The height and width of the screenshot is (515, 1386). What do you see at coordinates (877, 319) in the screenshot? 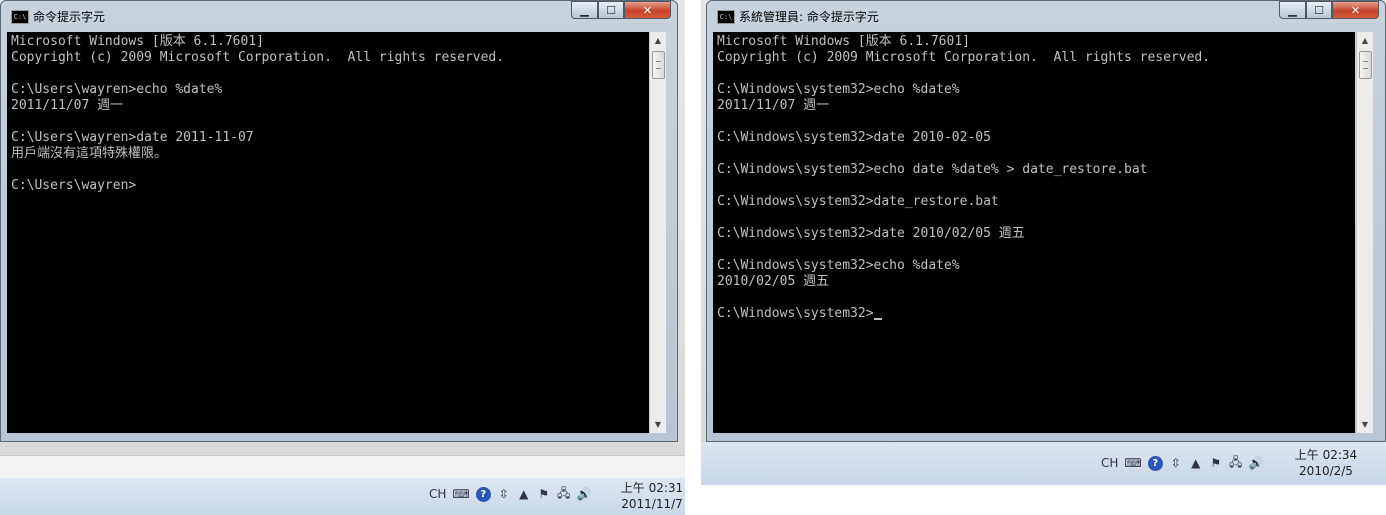
I see `text-cursor` at bounding box center [877, 319].